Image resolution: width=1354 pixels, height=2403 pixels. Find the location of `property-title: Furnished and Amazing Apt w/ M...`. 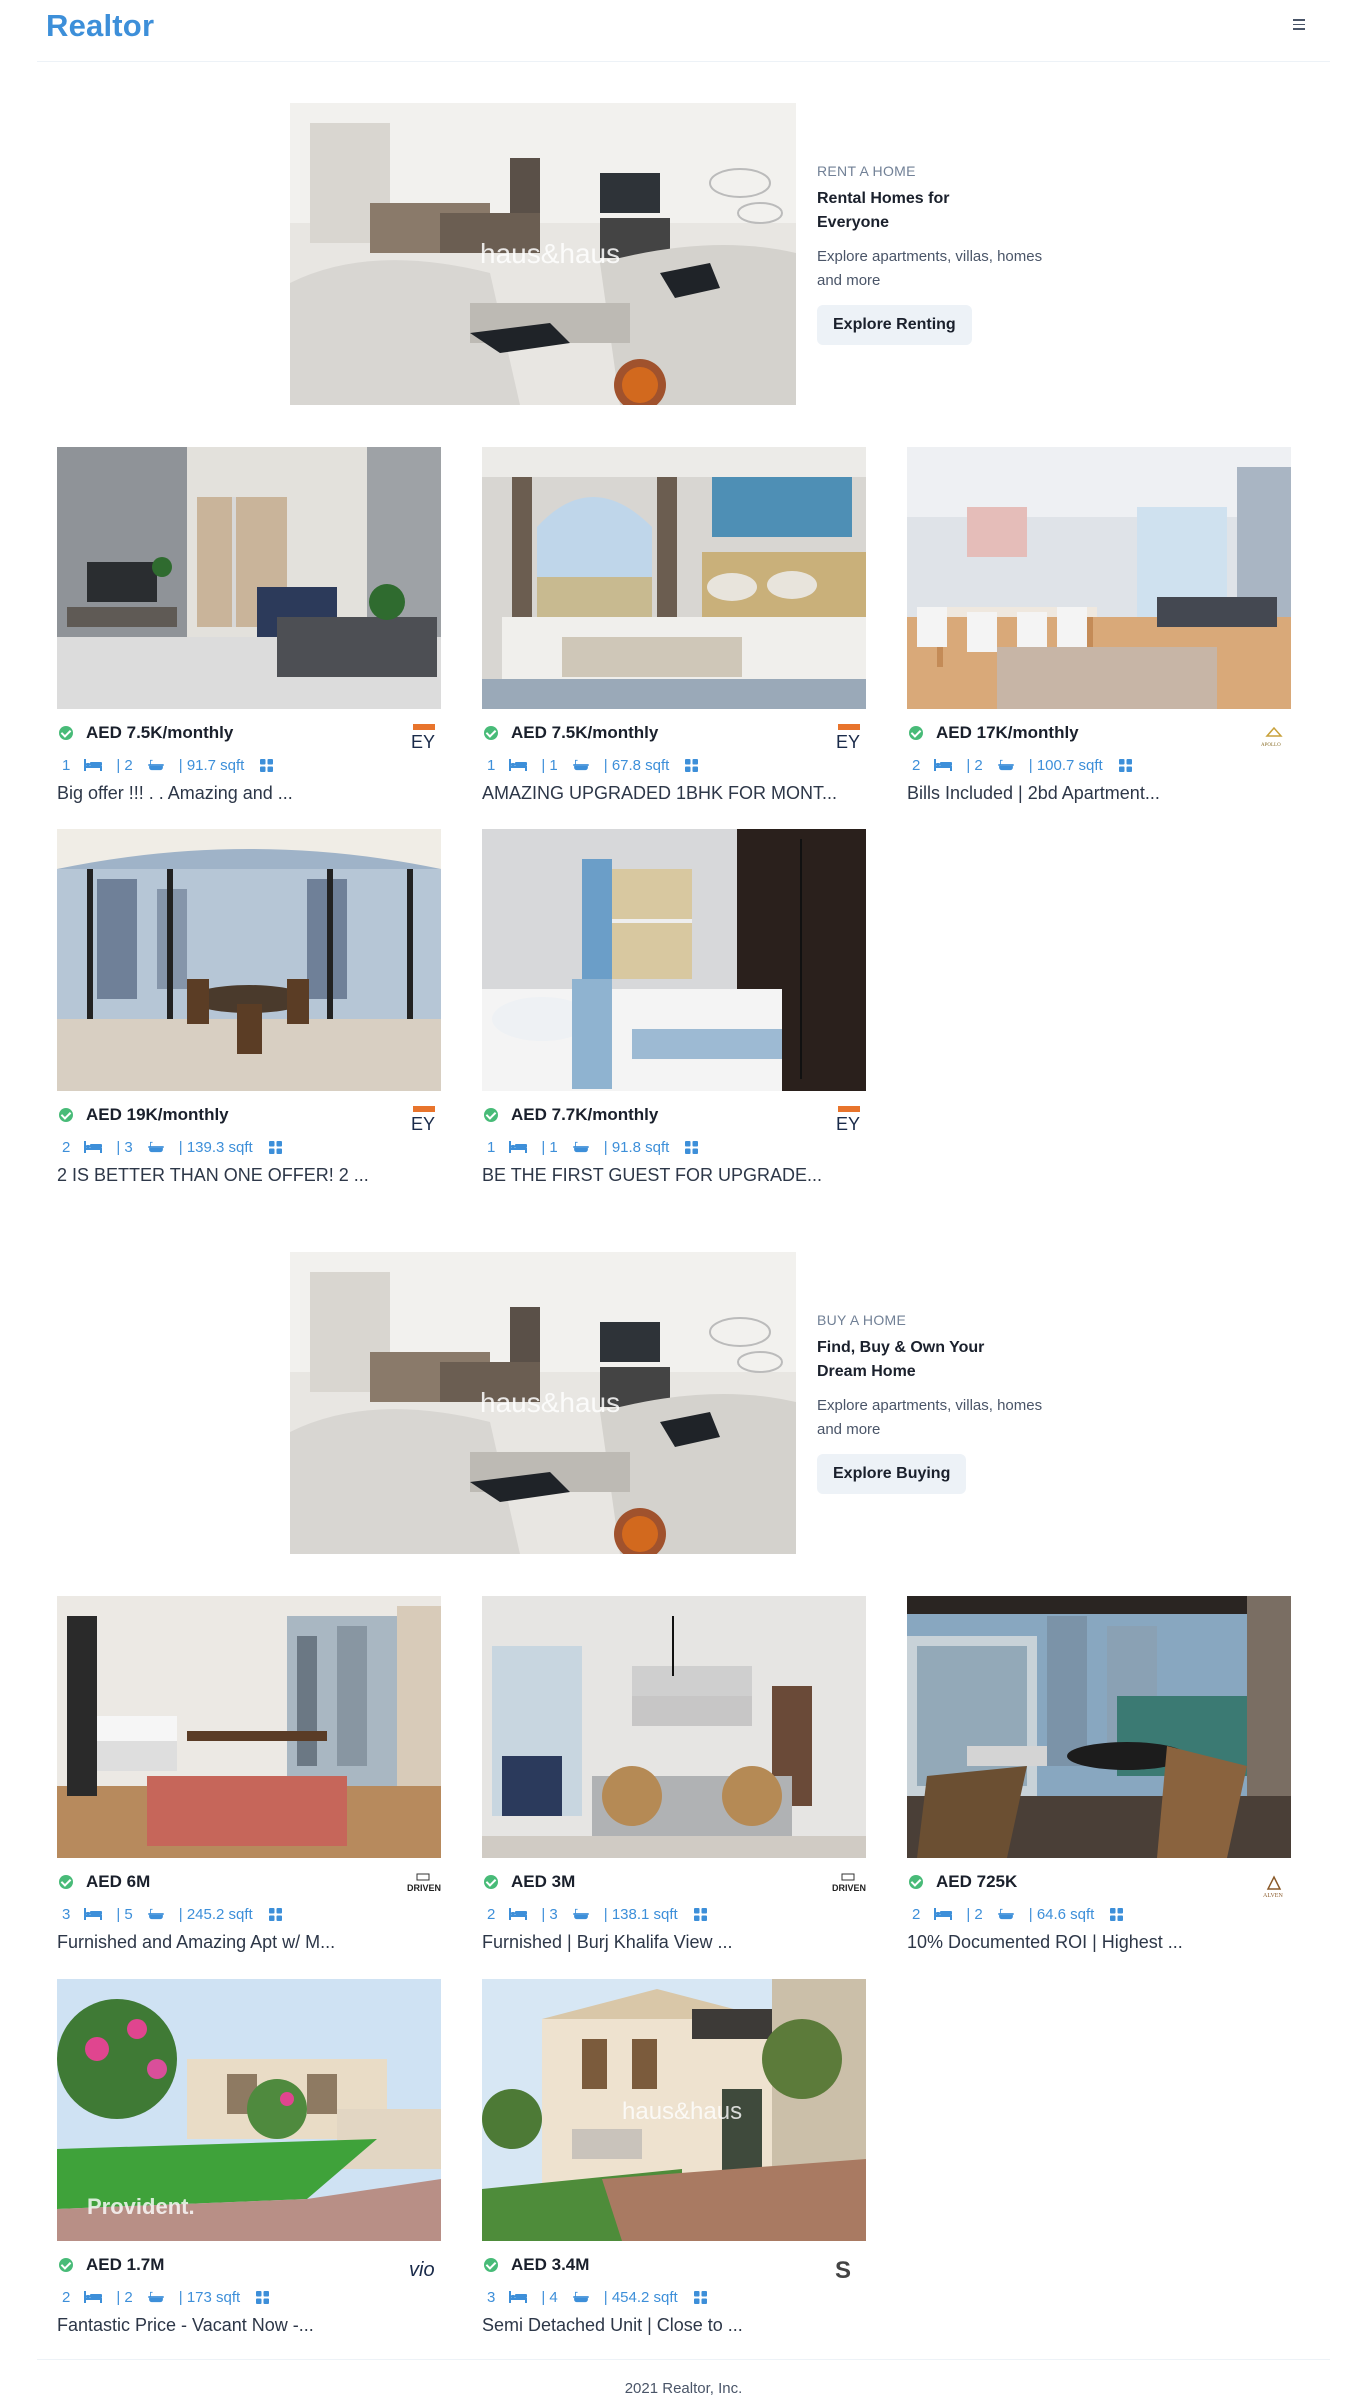

property-title: Furnished and Amazing Apt w/ M... is located at coordinates (196, 1942).